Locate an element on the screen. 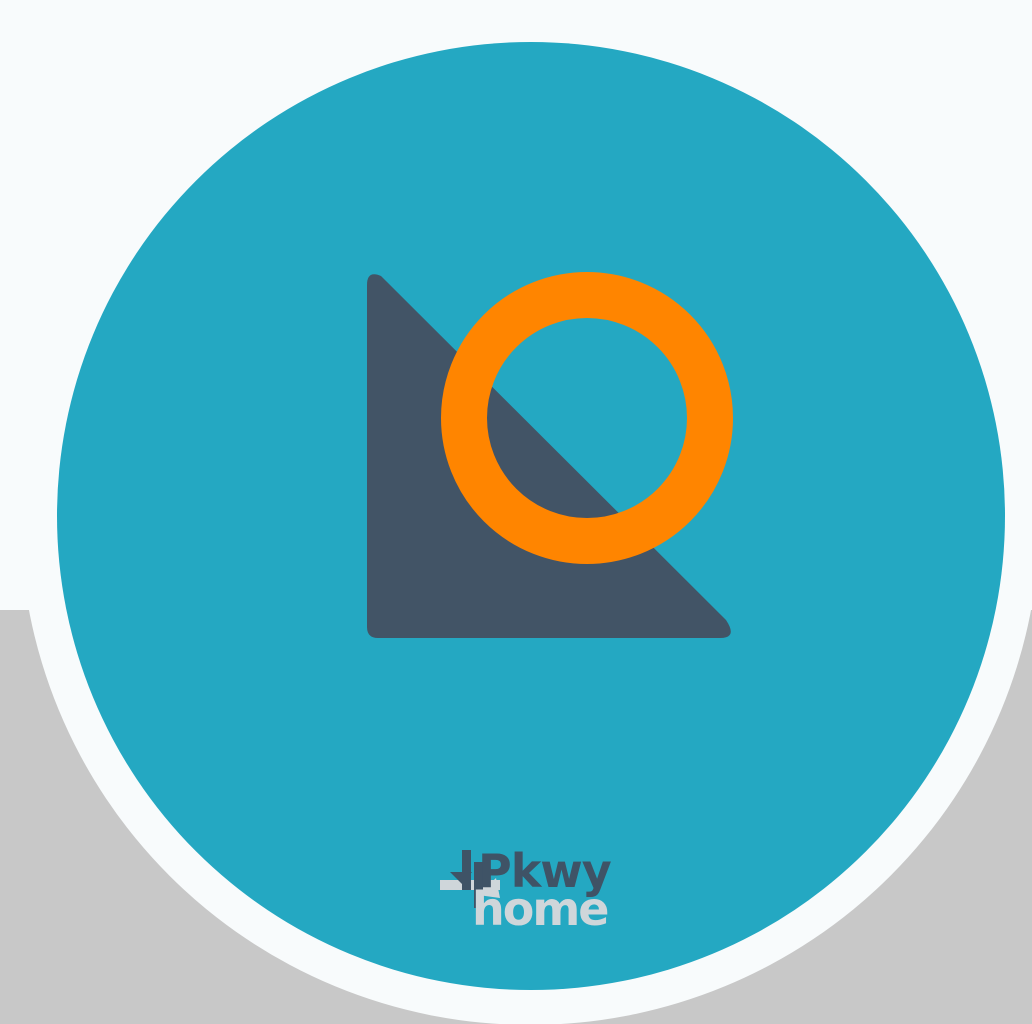  brand-wordmark: Pkwy home is located at coordinates (542, 890).